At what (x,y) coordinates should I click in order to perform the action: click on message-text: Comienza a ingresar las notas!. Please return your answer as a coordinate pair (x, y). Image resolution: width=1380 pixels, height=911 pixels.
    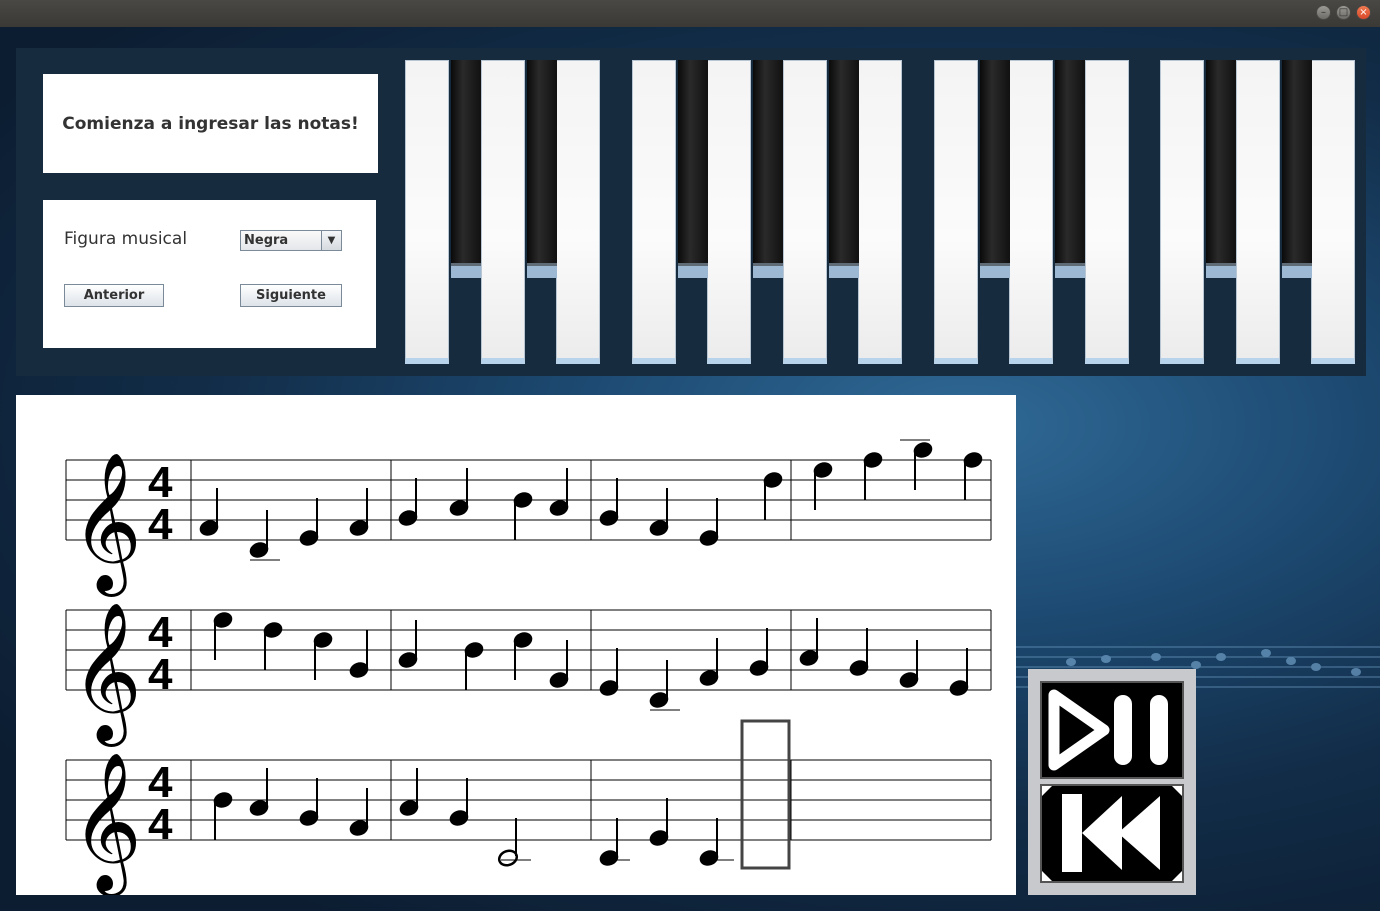
    Looking at the image, I should click on (210, 123).